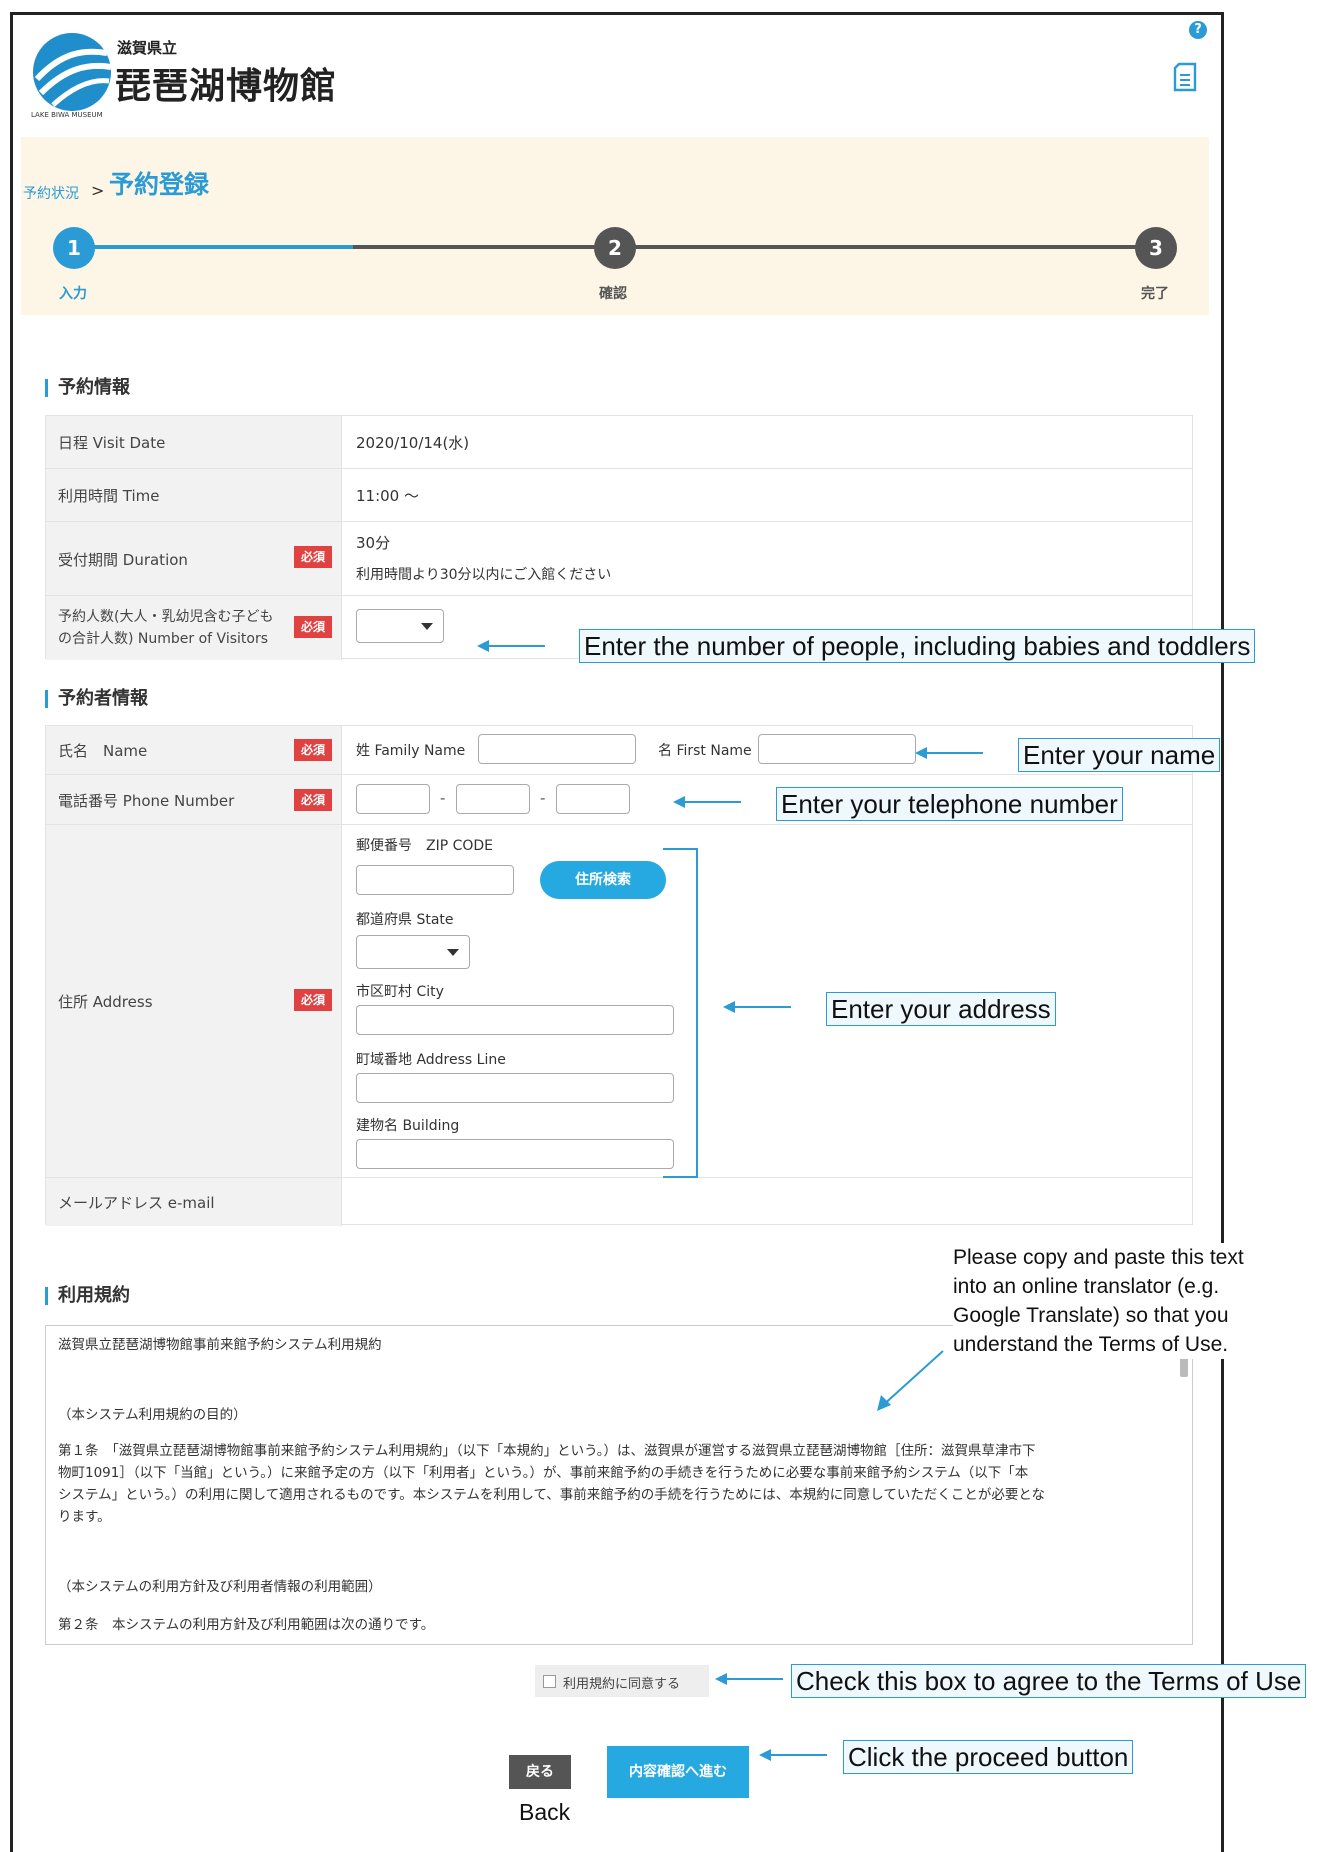 The height and width of the screenshot is (1852, 1320). I want to click on terms-policy-heading: （本システムの利用方針及び利用者情報の利用範囲）, so click(220, 1587).